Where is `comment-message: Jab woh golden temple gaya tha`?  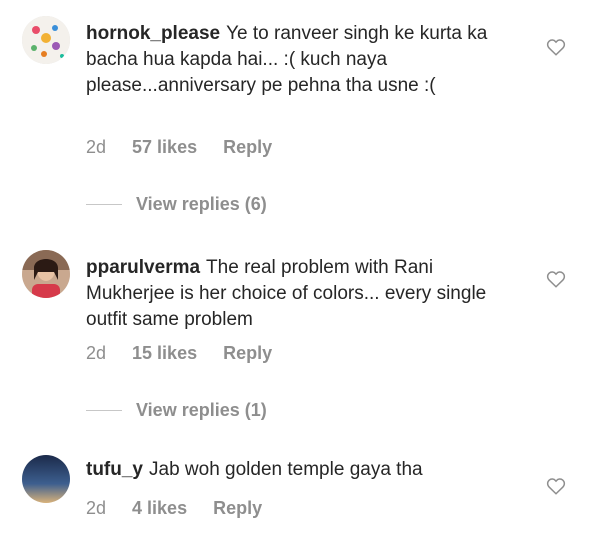 comment-message: Jab woh golden temple gaya tha is located at coordinates (286, 469).